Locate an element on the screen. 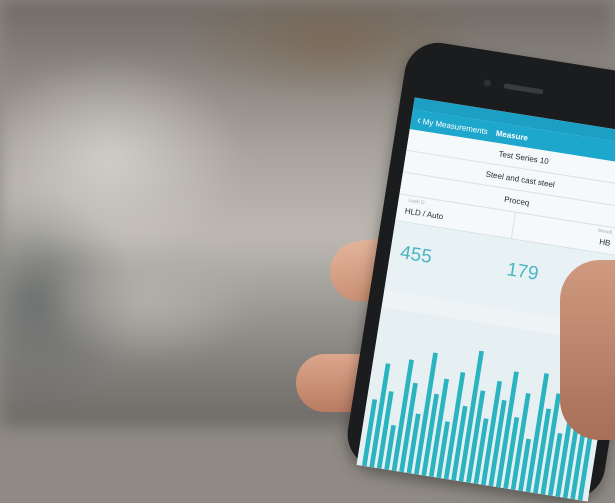 Image resolution: width=615 pixels, height=503 pixels. front-camera-icon is located at coordinates (487, 83).